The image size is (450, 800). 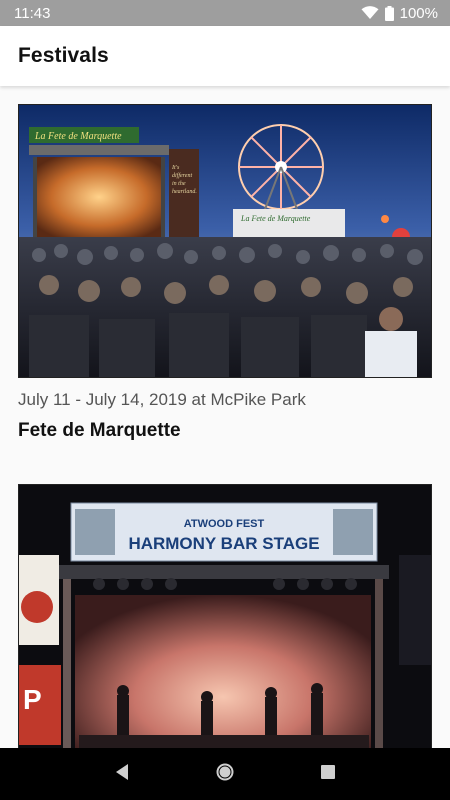 What do you see at coordinates (225, 56) in the screenshot?
I see `app-bar: Festivals` at bounding box center [225, 56].